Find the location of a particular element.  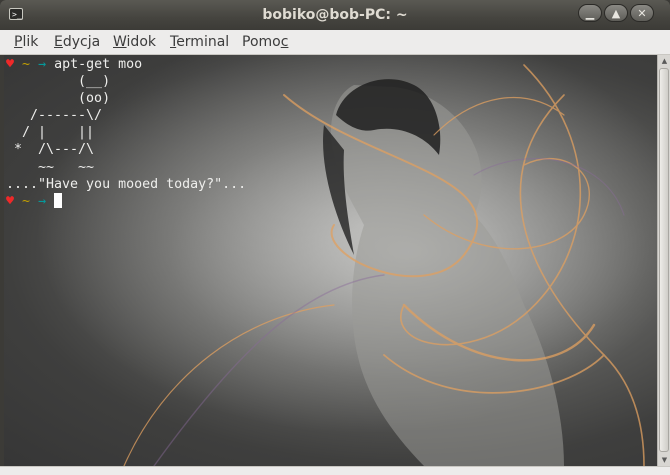

menu-edycja: Edycja is located at coordinates (77, 42).